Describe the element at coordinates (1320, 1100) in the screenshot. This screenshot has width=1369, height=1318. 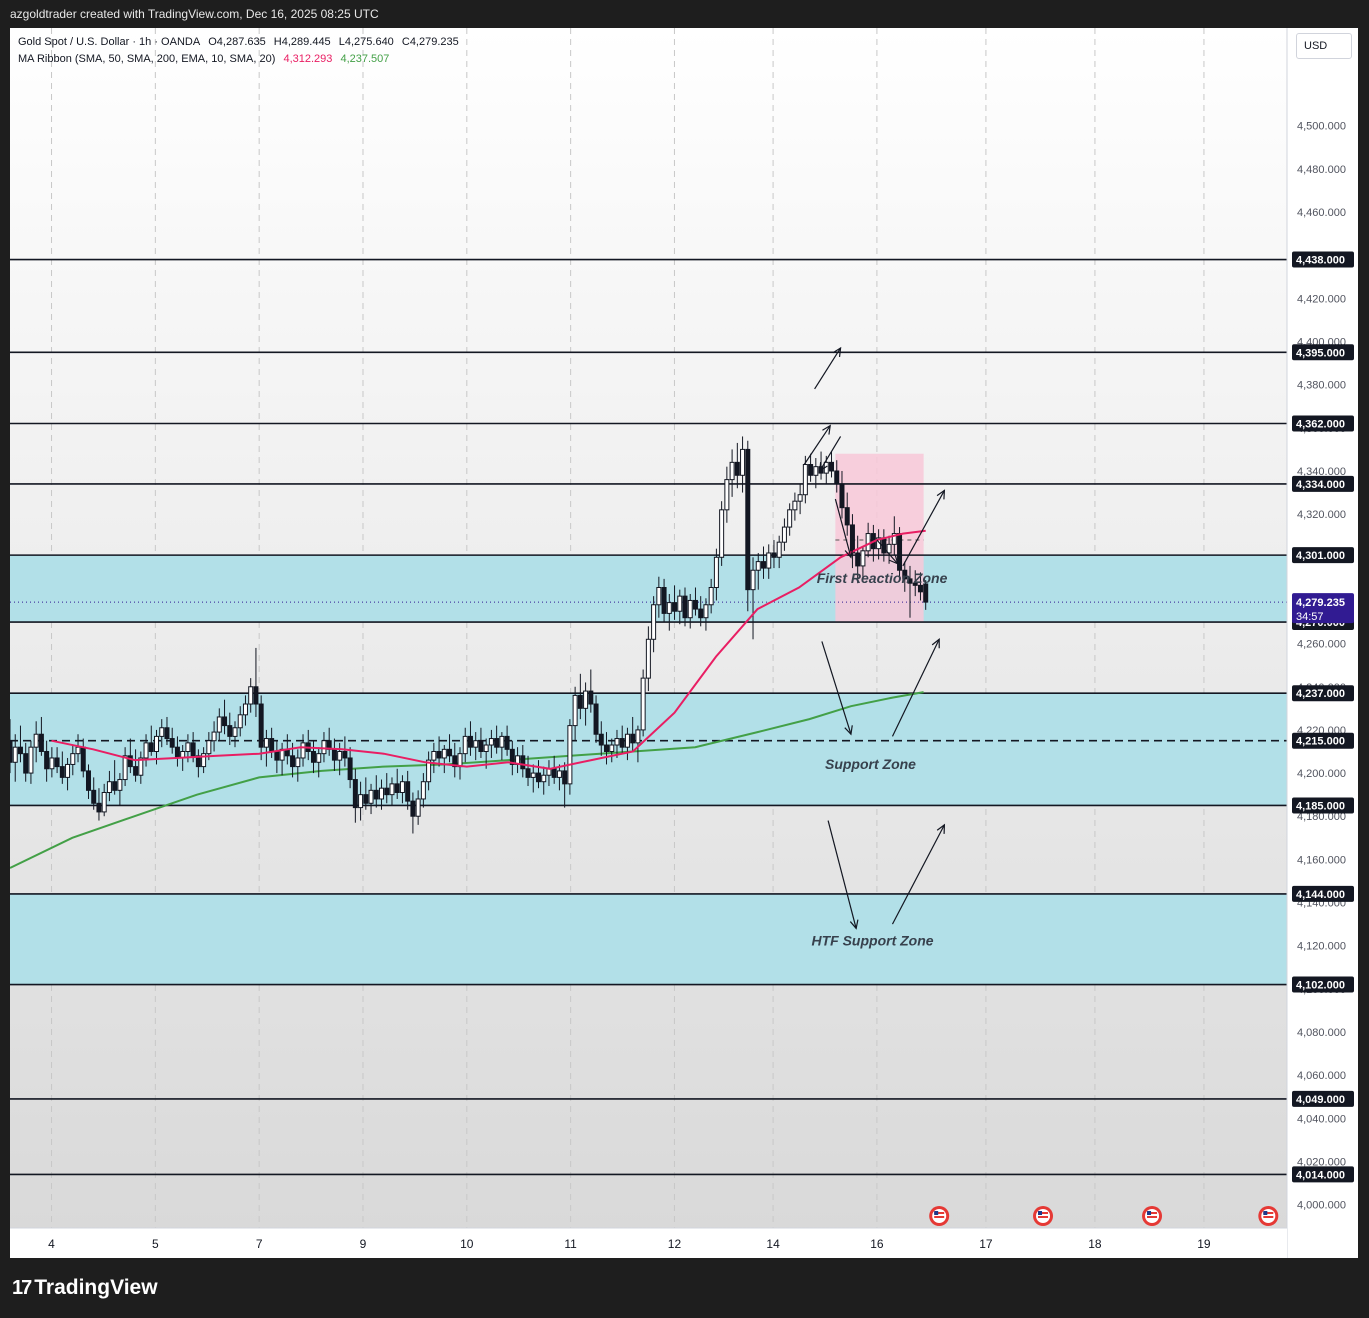
I see `level-badge-label: 4,049.000` at that location.